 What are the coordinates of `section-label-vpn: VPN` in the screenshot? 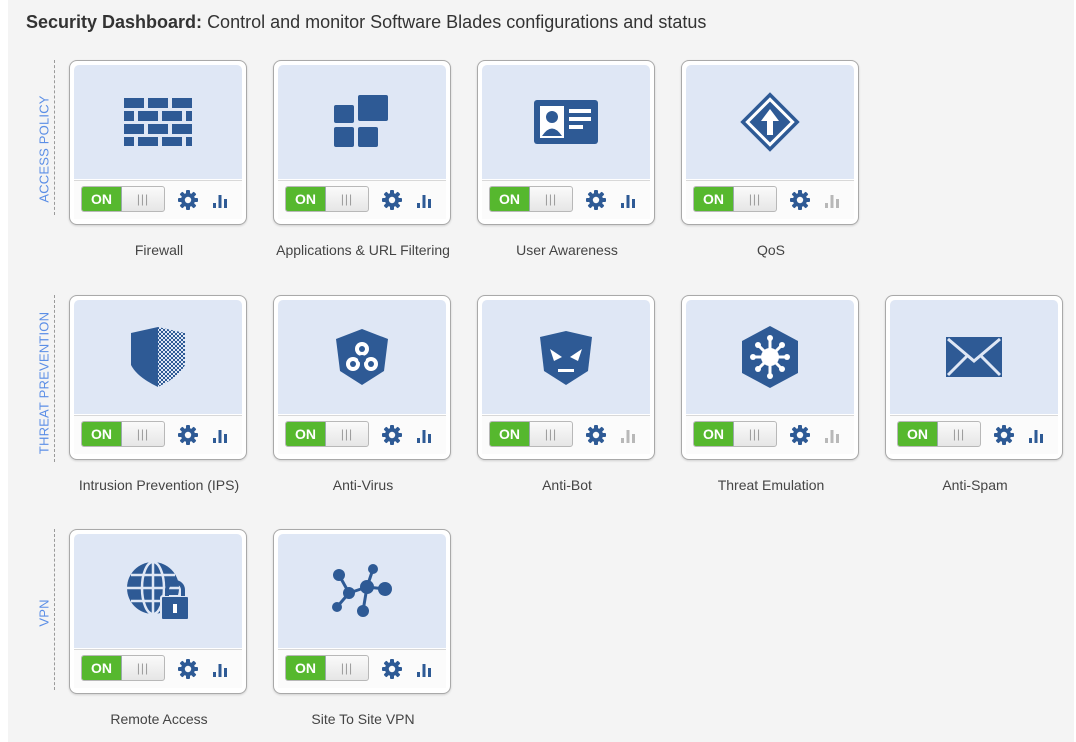 It's located at (44, 613).